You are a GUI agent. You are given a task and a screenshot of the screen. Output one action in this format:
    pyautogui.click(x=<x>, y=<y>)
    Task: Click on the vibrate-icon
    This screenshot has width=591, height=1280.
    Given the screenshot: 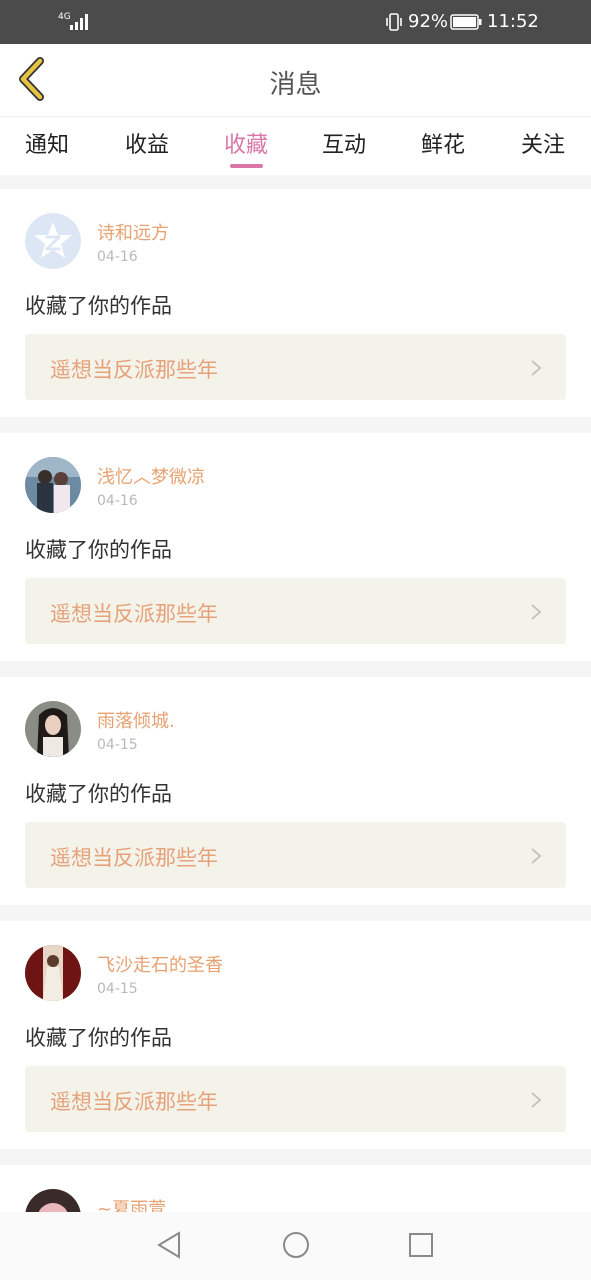 What is the action you would take?
    pyautogui.click(x=394, y=22)
    